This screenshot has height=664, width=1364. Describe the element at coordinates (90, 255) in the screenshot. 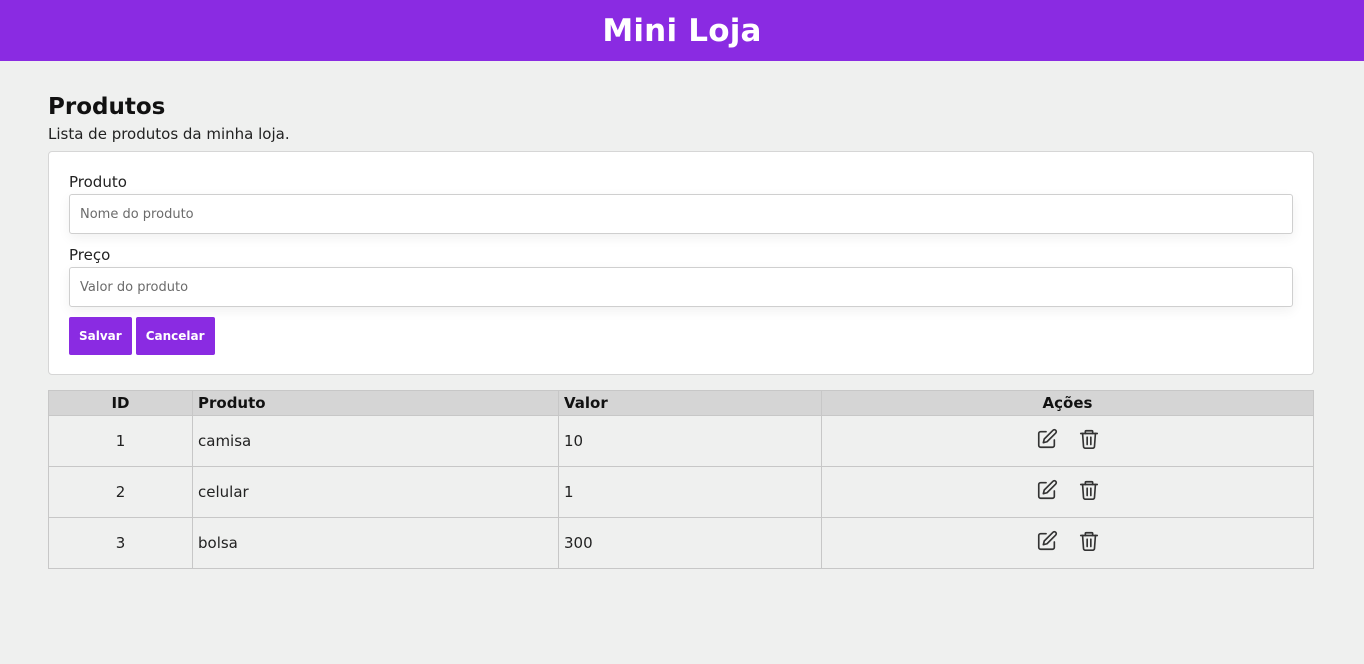

I see `price-label: Preço` at that location.